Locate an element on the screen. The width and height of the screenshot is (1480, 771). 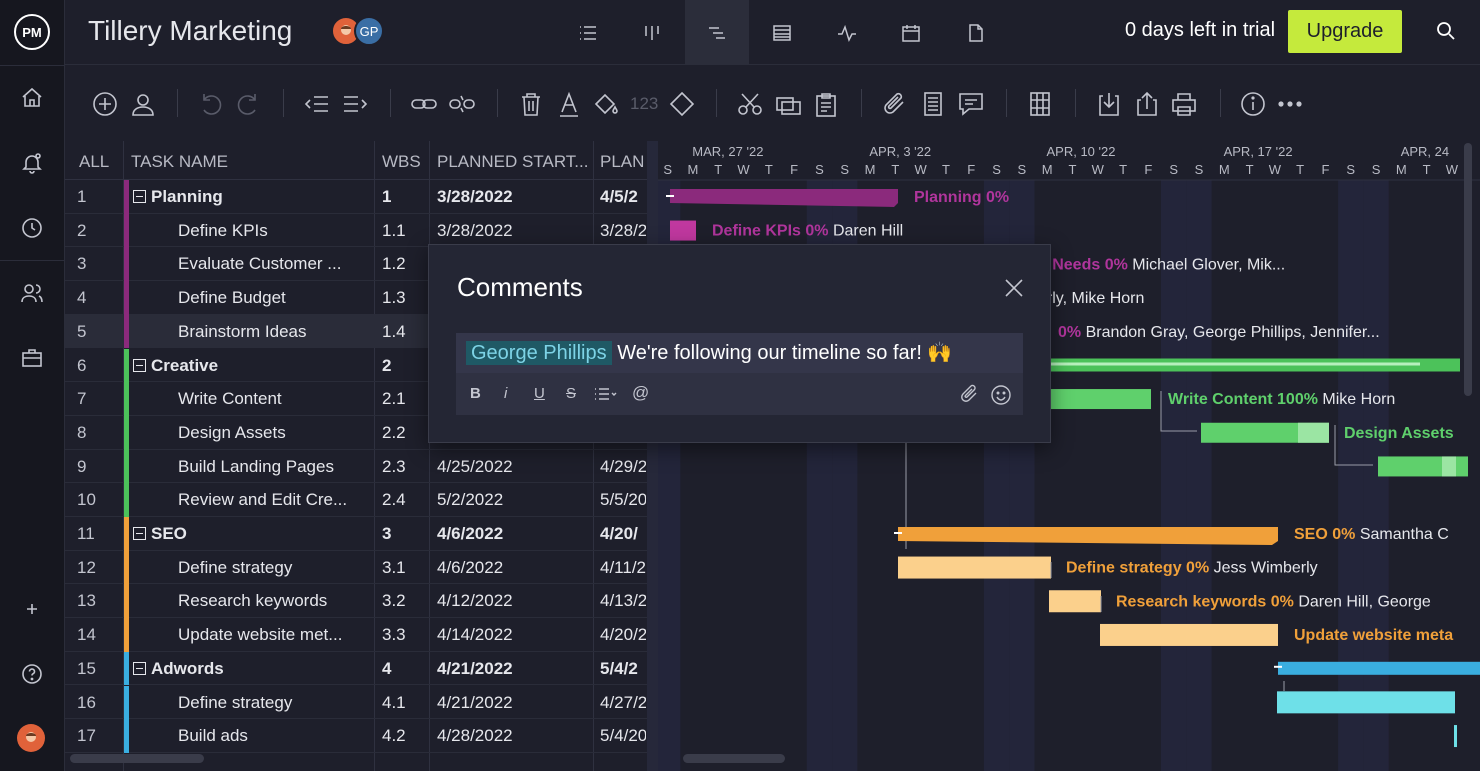
task-name-cell: Define KPIs is located at coordinates (278, 231).